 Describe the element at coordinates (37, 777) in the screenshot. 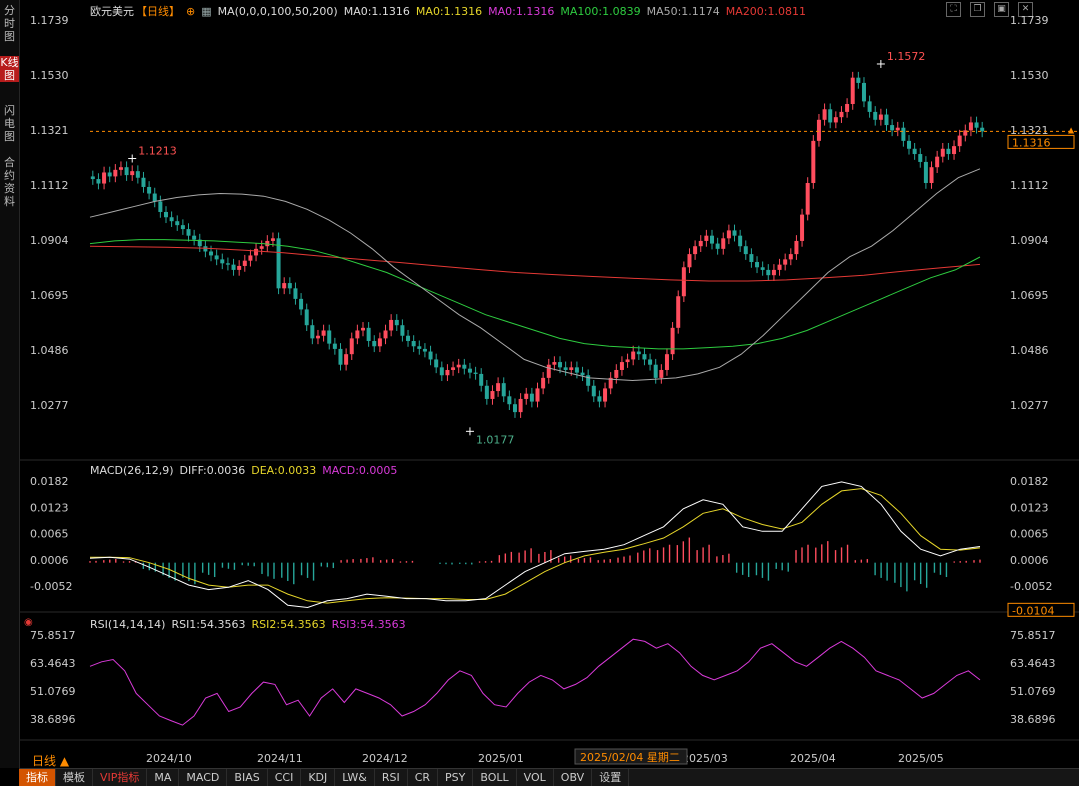

I see `bottom-tab-0: 指标` at that location.